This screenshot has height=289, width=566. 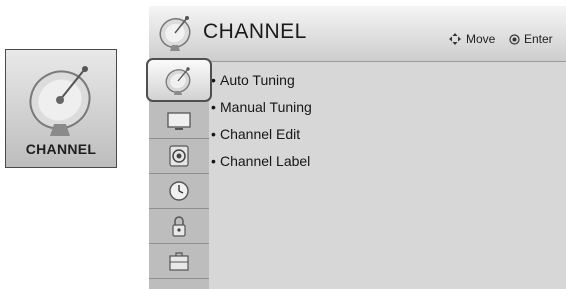 I want to click on tile-label: CHANNEL, so click(x=61, y=149).